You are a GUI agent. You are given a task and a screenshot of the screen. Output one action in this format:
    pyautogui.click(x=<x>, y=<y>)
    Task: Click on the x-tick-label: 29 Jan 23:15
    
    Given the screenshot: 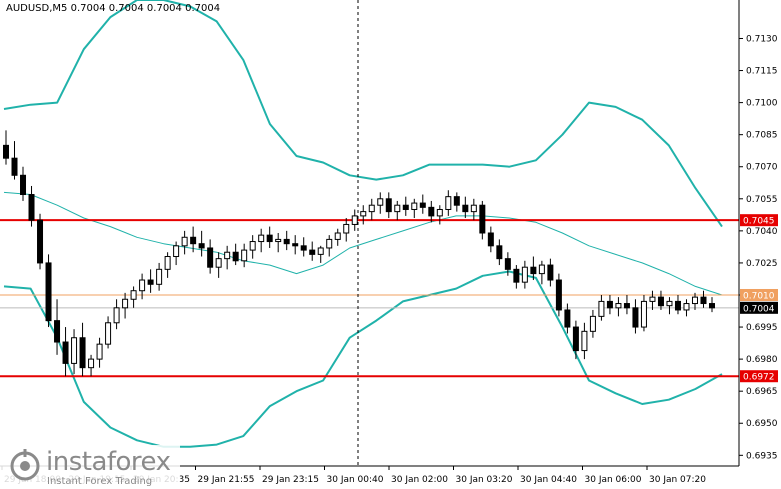 What is the action you would take?
    pyautogui.click(x=290, y=480)
    